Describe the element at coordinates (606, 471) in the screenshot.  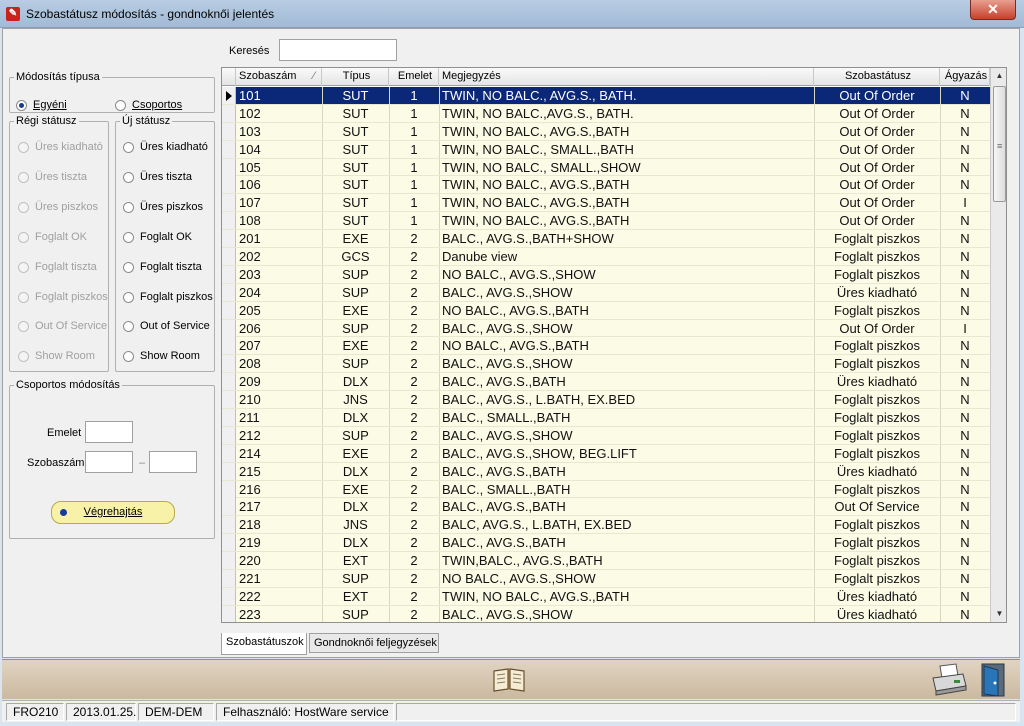
I see `table-row: 215 DLX 2 BALC., AVG.S.,BATH Üres kiadható N` at that location.